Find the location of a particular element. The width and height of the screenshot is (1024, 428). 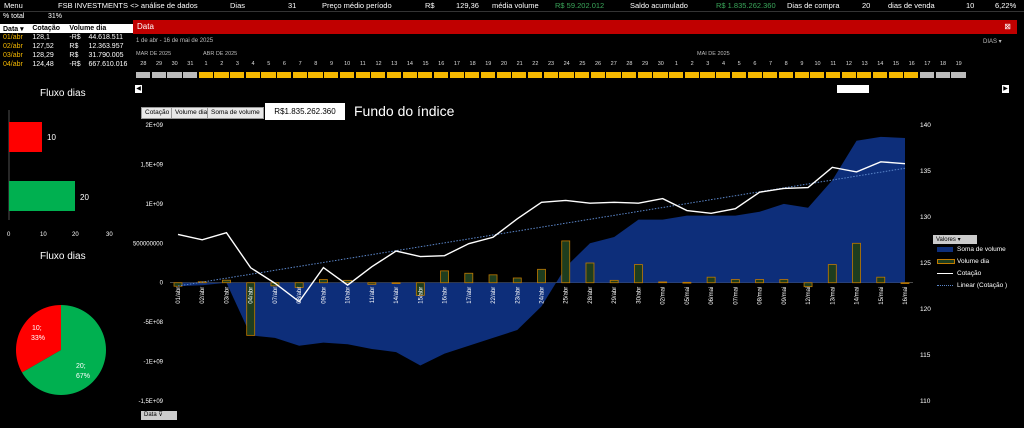

filter-dropdown-icon: ▾ is located at coordinates (22, 29).